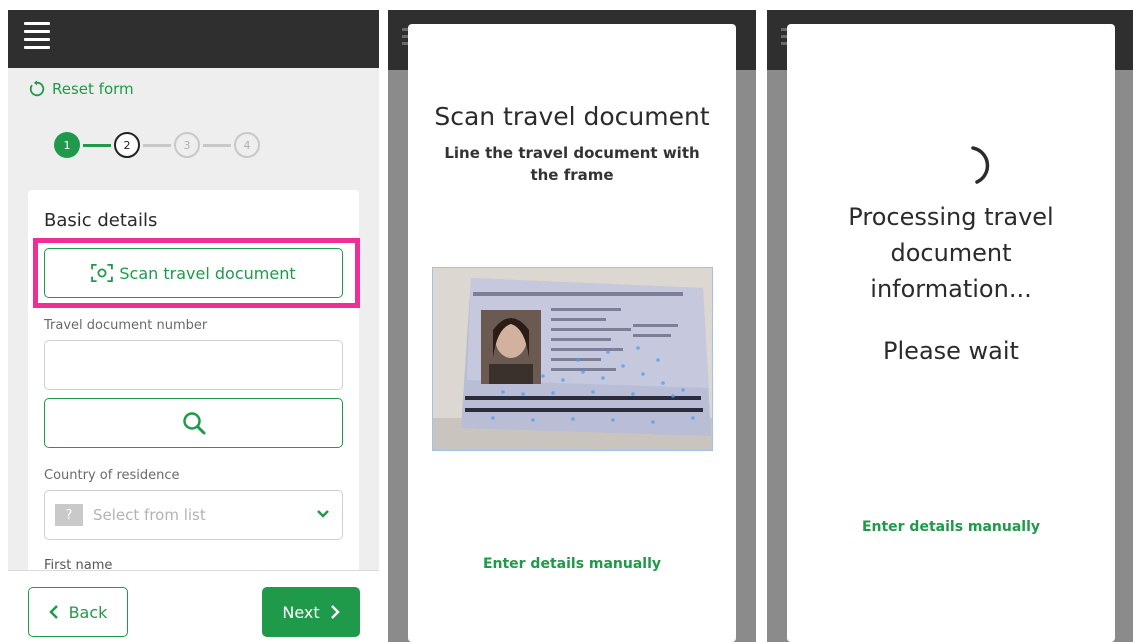 Image resolution: width=1133 pixels, height=642 pixels. I want to click on chevron-left-icon, so click(53, 612).